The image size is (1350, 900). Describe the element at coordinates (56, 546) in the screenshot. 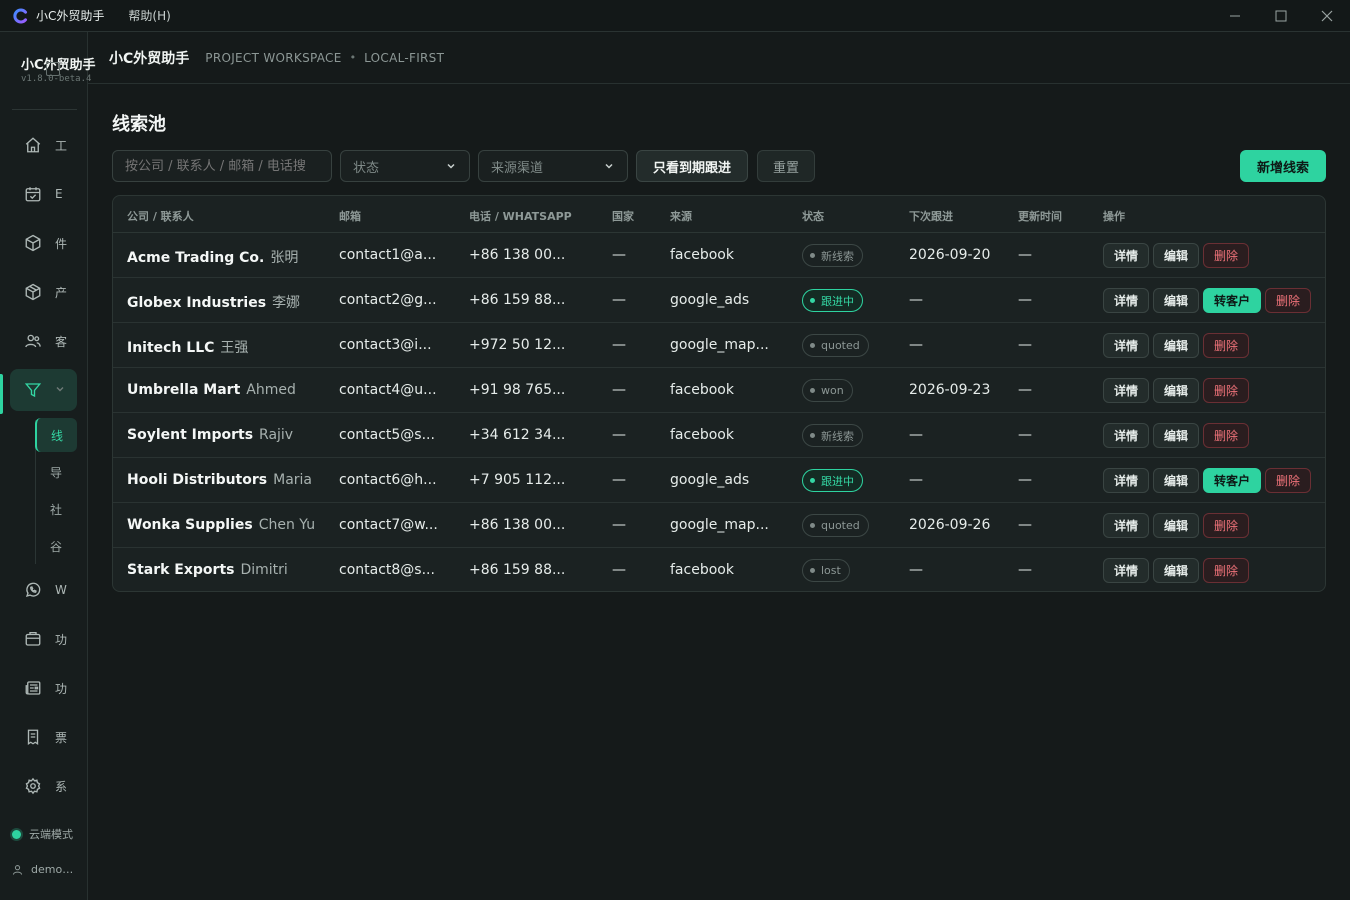

I see `subnav-item-google: 谷` at that location.